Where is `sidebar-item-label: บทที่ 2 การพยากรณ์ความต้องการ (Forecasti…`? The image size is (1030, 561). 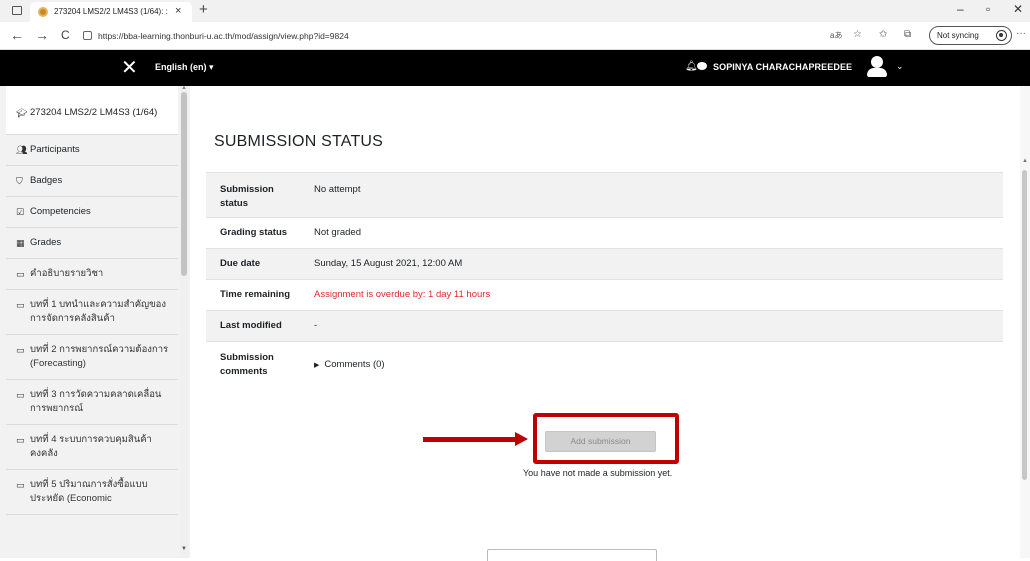 sidebar-item-label: บทที่ 2 การพยากรณ์ความต้องการ (Forecasti… is located at coordinates (99, 356).